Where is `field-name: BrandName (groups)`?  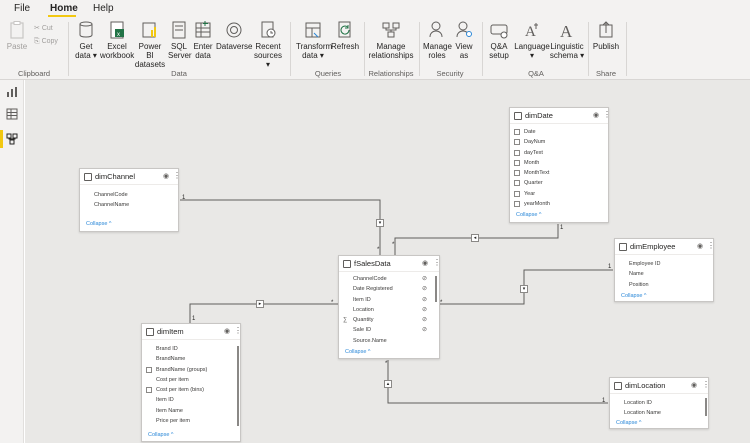 field-name: BrandName (groups) is located at coordinates (182, 369).